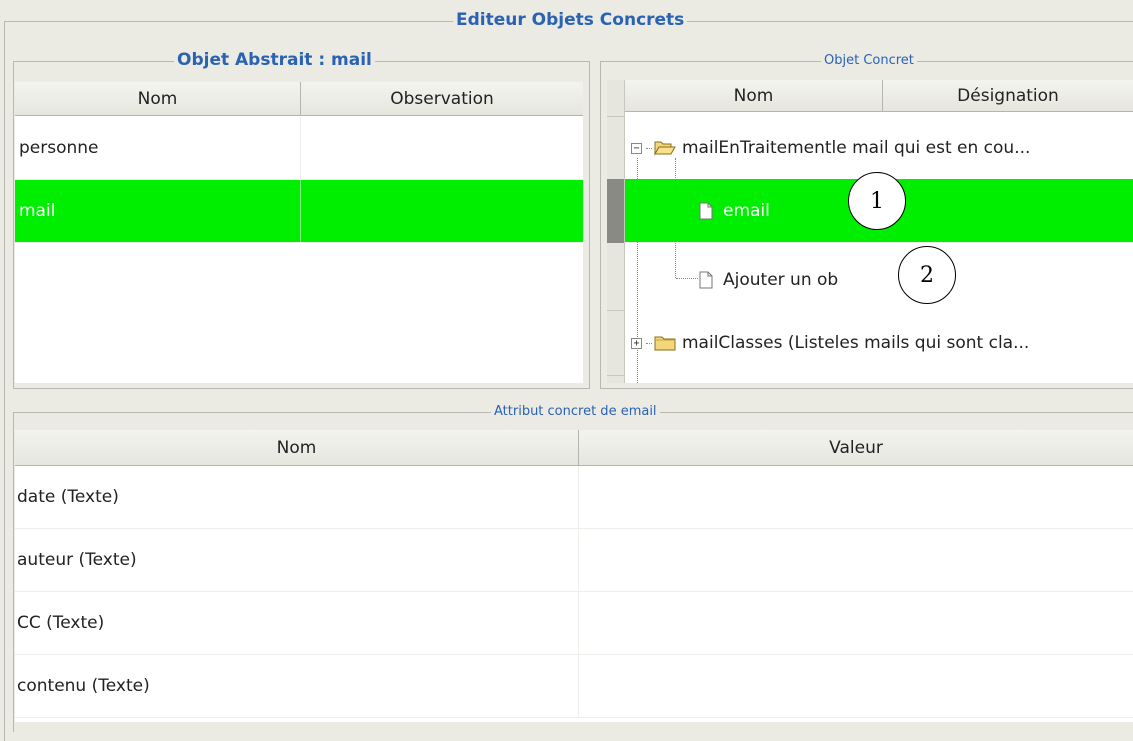  What do you see at coordinates (781, 280) in the screenshot?
I see `tree-node-label: Ajouter un ob` at bounding box center [781, 280].